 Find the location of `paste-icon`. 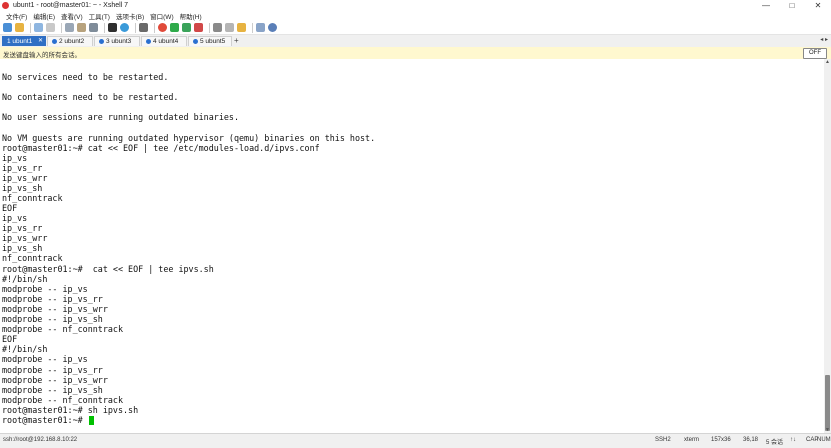

paste-icon is located at coordinates (81, 27).